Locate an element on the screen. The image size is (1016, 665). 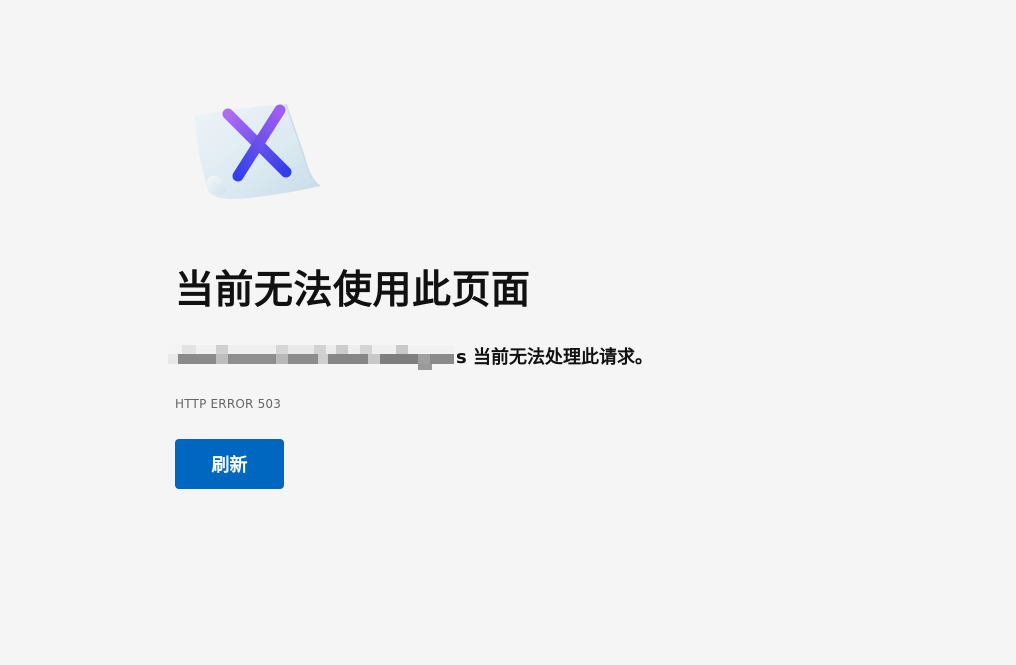
refresh-button: 刷新 is located at coordinates (229, 464).